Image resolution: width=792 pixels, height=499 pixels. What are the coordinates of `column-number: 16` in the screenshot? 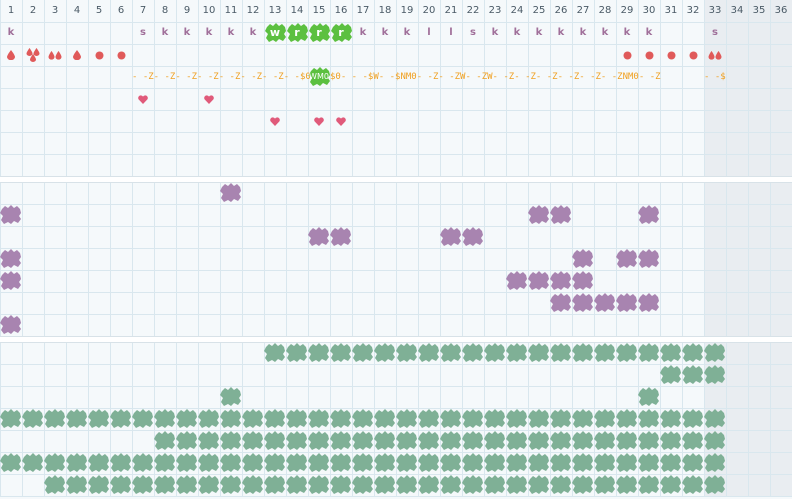 It's located at (341, 11).